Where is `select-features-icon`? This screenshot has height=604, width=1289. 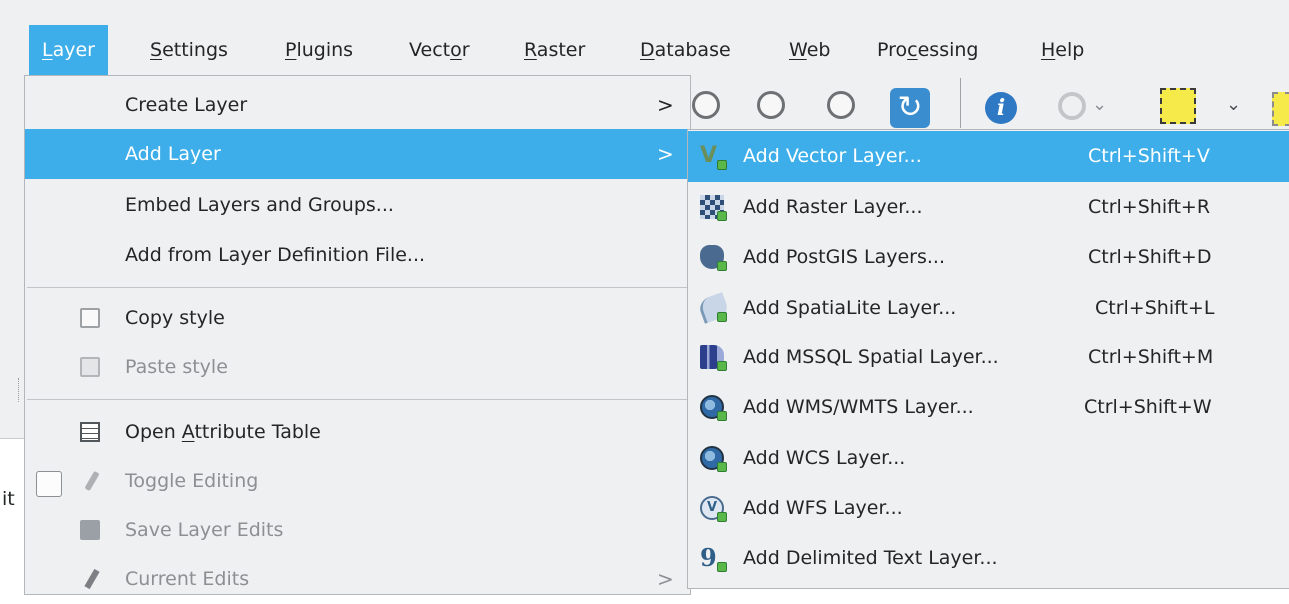
select-features-icon is located at coordinates (1178, 106).